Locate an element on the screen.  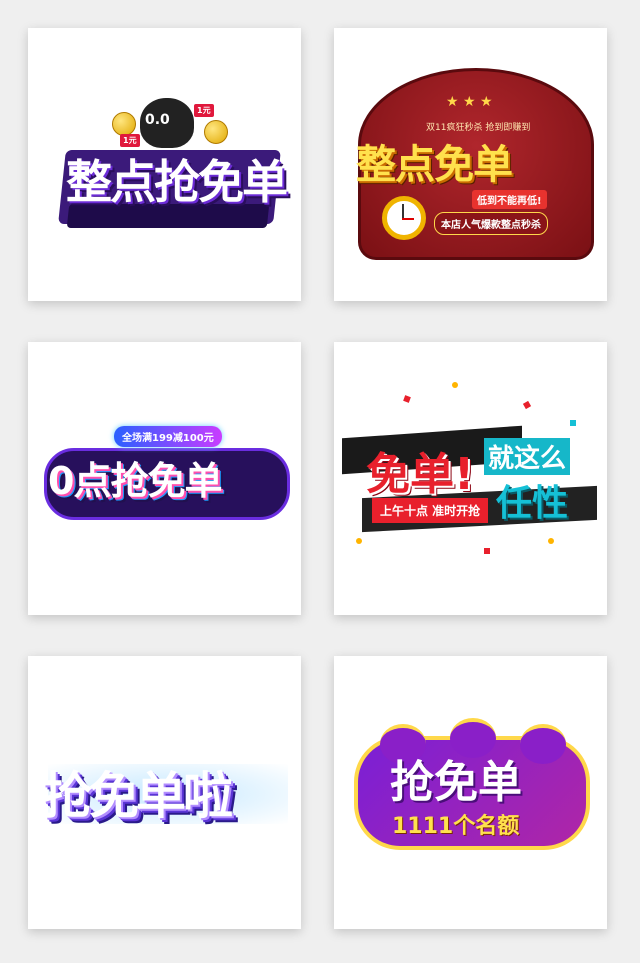
card-zhengdian-qiang-miandan: 0.0 1元 1元 整点抢免单 is located at coordinates (164, 164).